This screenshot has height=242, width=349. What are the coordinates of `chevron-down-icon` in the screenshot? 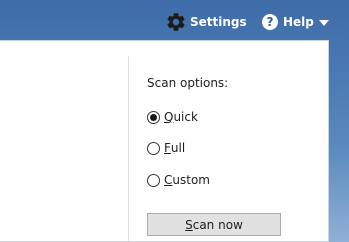 It's located at (323, 23).